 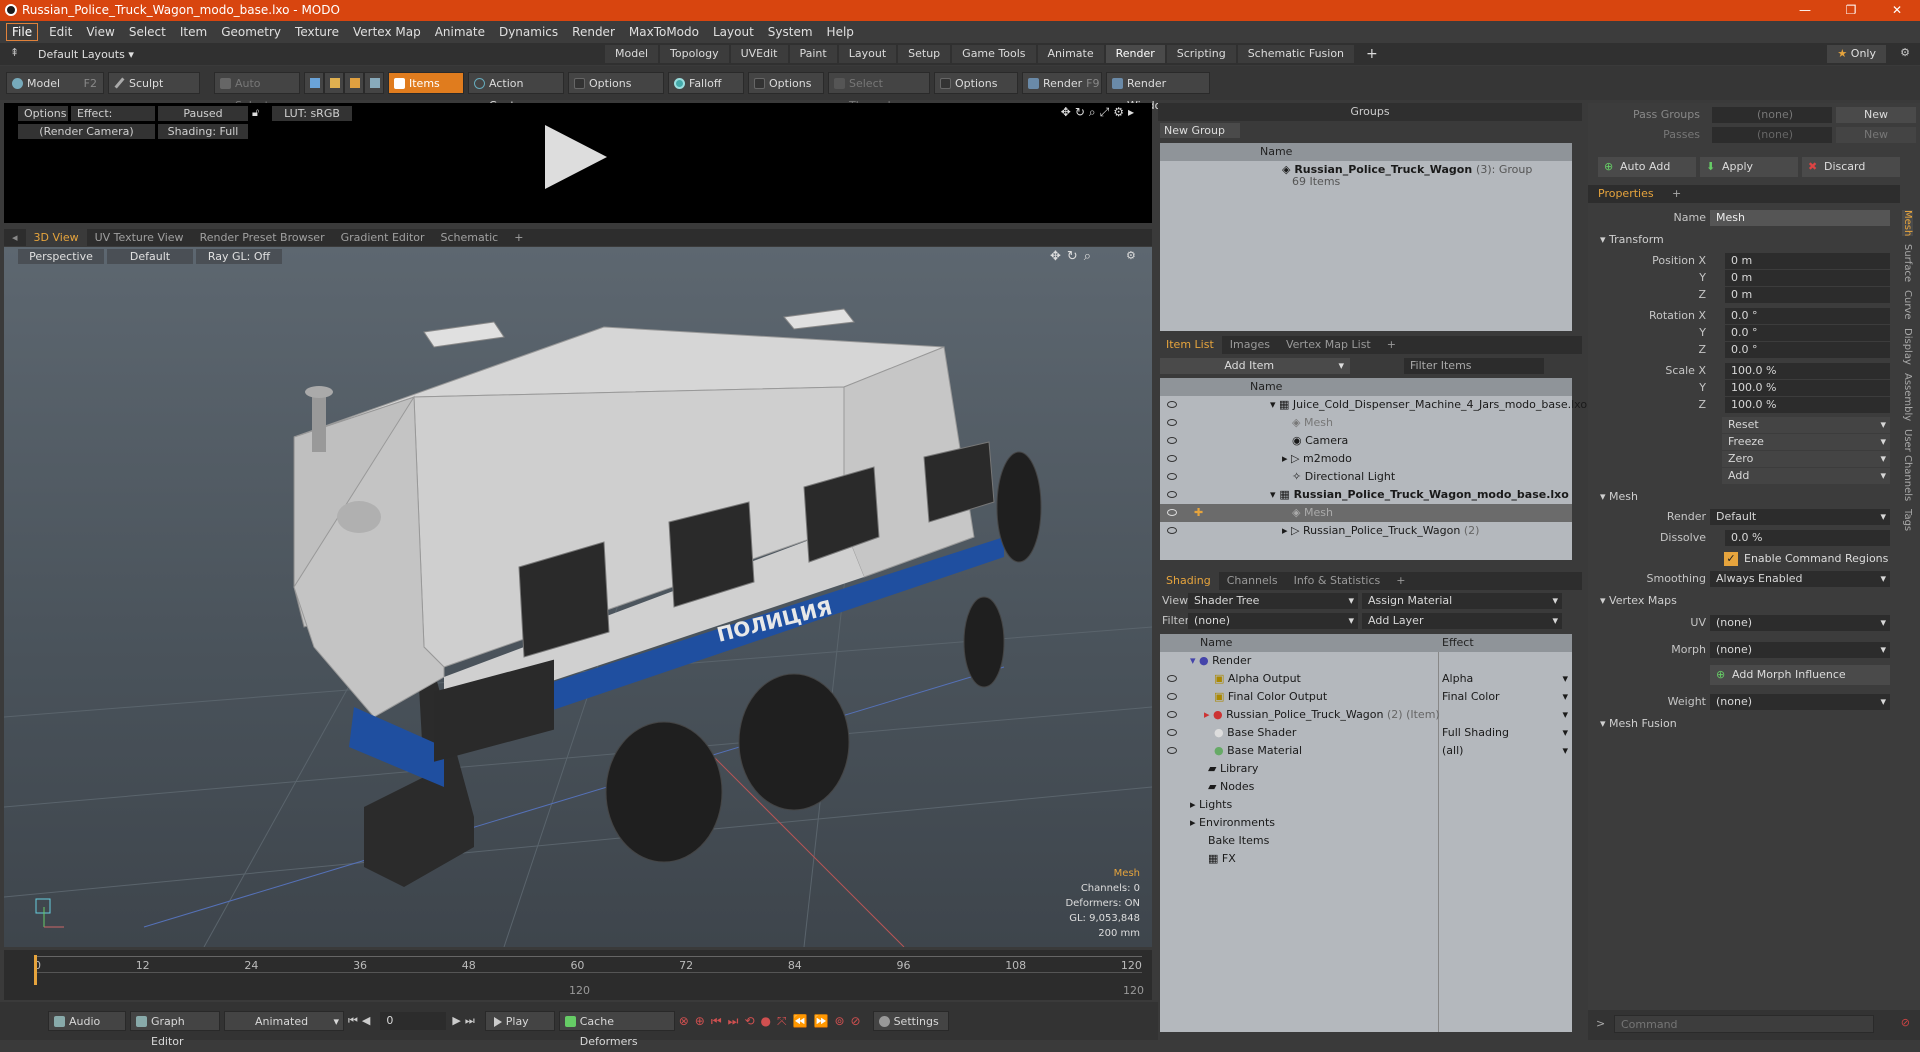 I want to click on add-tab-button: +, so click(x=1372, y=54).